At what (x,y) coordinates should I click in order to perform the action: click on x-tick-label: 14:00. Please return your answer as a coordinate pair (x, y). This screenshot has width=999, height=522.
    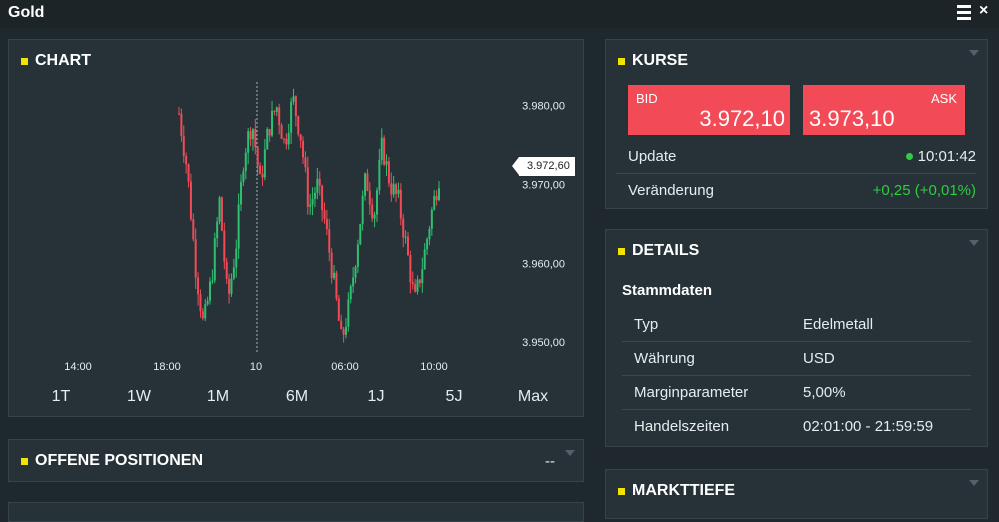
    Looking at the image, I should click on (78, 367).